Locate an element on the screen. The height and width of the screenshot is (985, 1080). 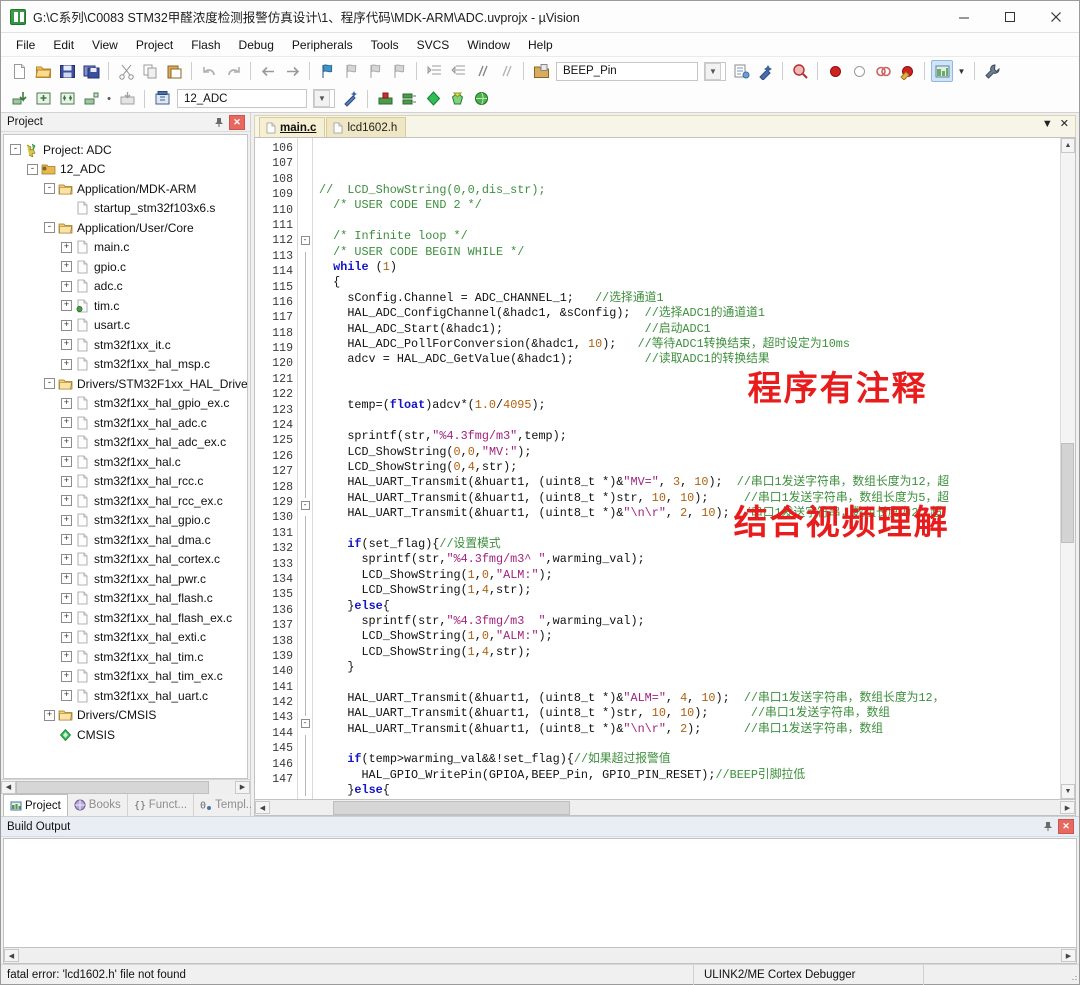
hscroll-thumb is located at coordinates (112, 787).